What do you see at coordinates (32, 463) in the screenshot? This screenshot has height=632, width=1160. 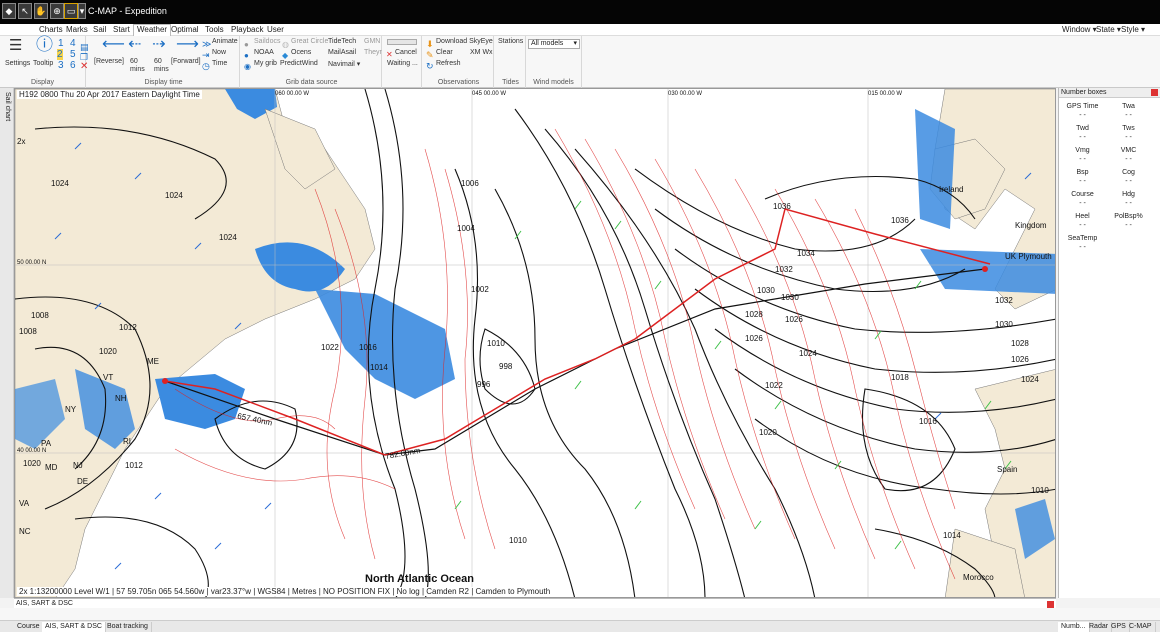 I see `isobar-label: 1020` at bounding box center [32, 463].